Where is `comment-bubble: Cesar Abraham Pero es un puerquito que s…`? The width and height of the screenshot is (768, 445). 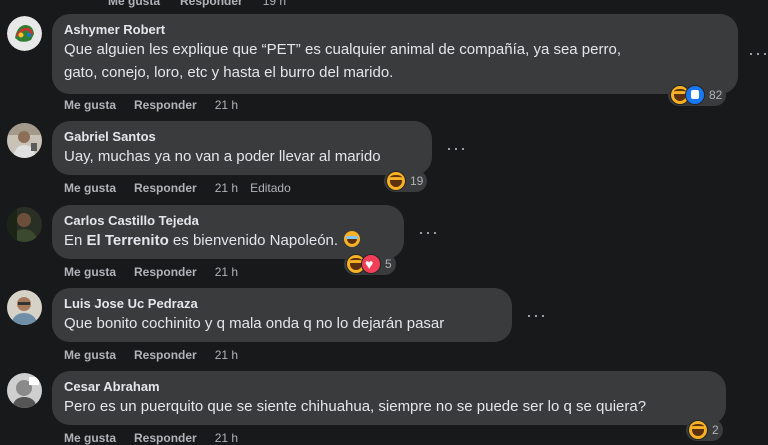 comment-bubble: Cesar Abraham Pero es un puerquito que s… is located at coordinates (389, 398).